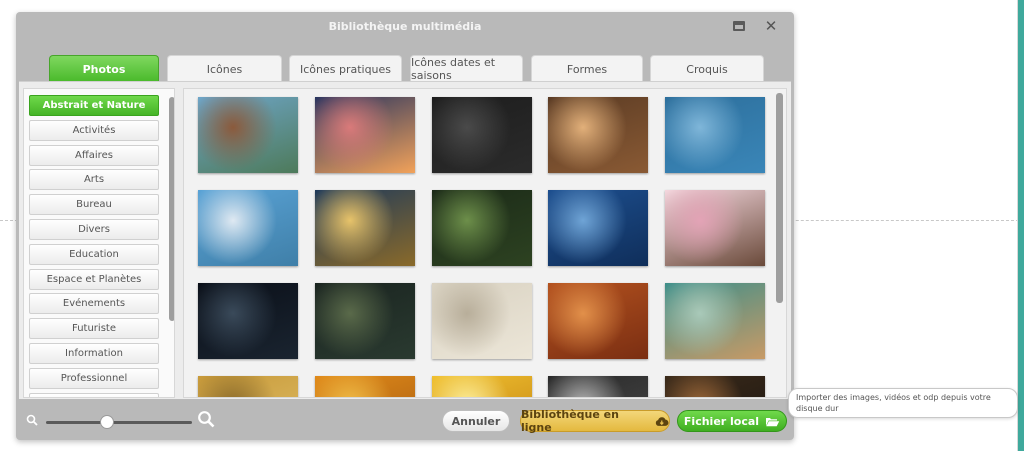 The image size is (1024, 451). Describe the element at coordinates (707, 68) in the screenshot. I see `tab-croquis: Croquis` at that location.